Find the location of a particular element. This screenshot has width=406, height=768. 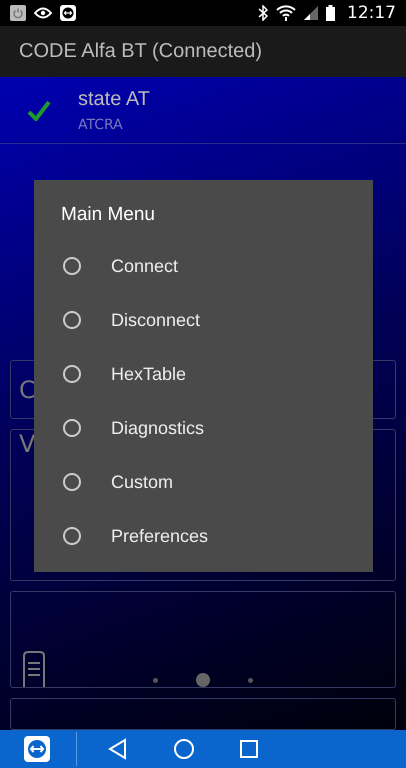

power-icon is located at coordinates (18, 13).